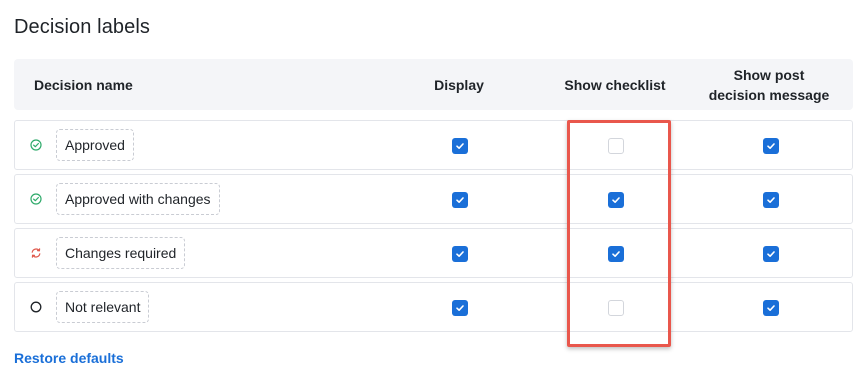  What do you see at coordinates (103, 307) in the screenshot?
I see `decision-label-field: Not relevant` at bounding box center [103, 307].